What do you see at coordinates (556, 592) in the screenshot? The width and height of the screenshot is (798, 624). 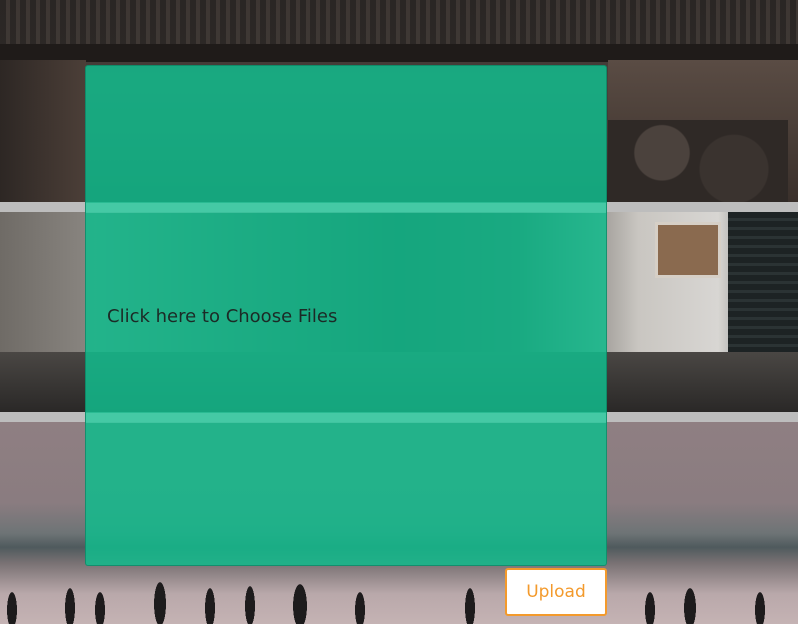 I see `upload-button: Upload` at bounding box center [556, 592].